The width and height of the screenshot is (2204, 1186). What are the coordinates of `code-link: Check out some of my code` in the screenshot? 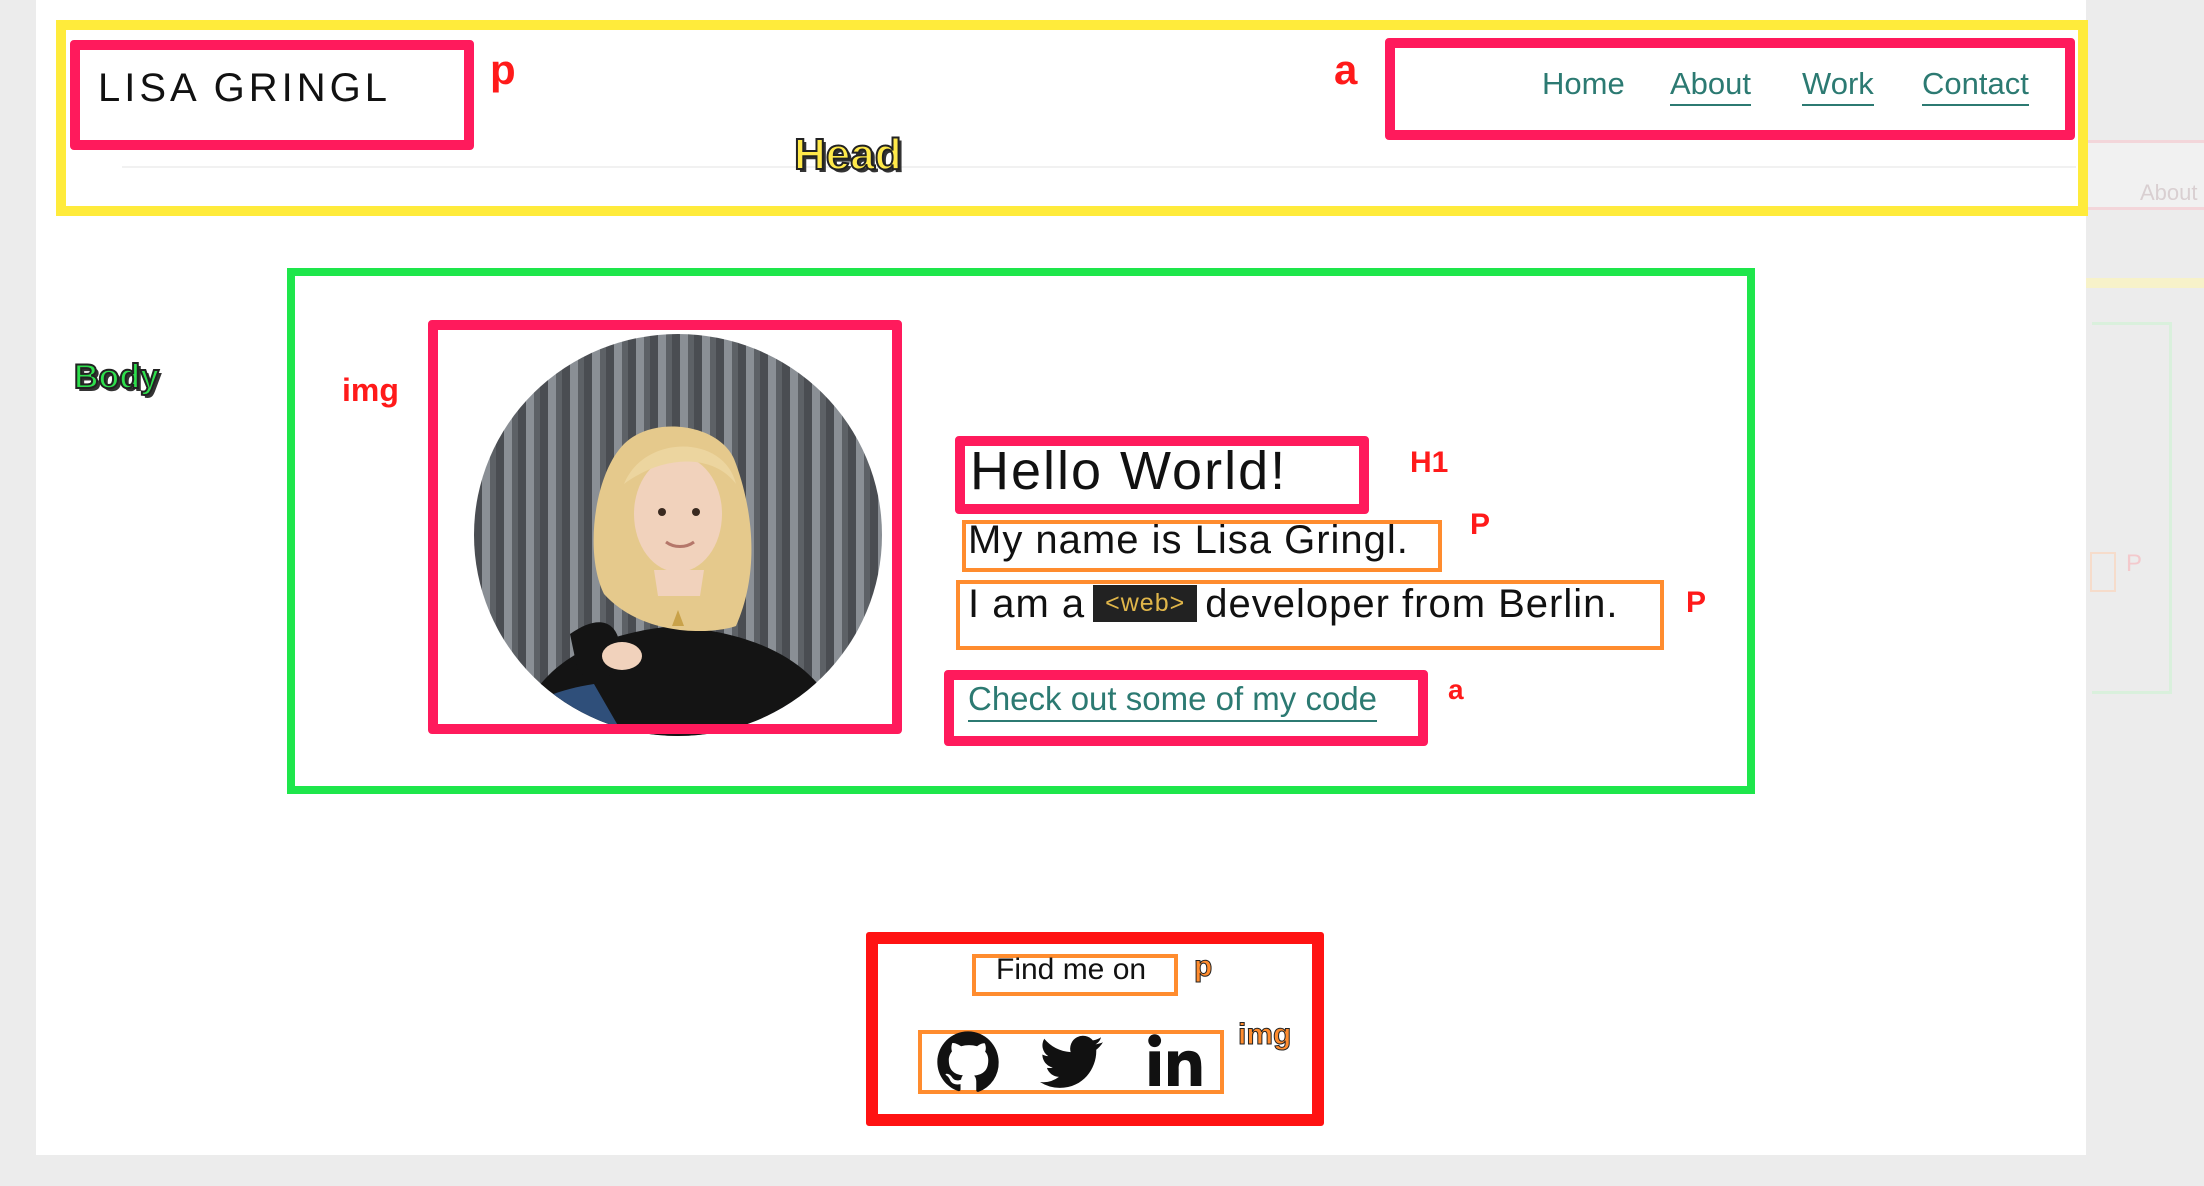 It's located at (1173, 701).